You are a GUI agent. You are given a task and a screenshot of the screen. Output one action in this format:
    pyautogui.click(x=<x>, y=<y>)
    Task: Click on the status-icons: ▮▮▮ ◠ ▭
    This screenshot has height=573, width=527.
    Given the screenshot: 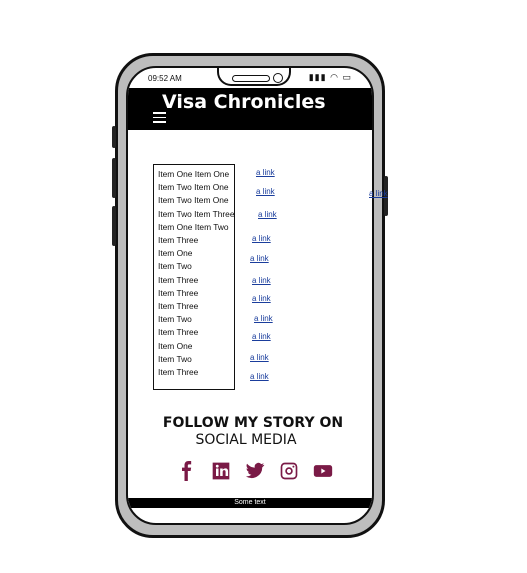 What is the action you would take?
    pyautogui.click(x=330, y=77)
    